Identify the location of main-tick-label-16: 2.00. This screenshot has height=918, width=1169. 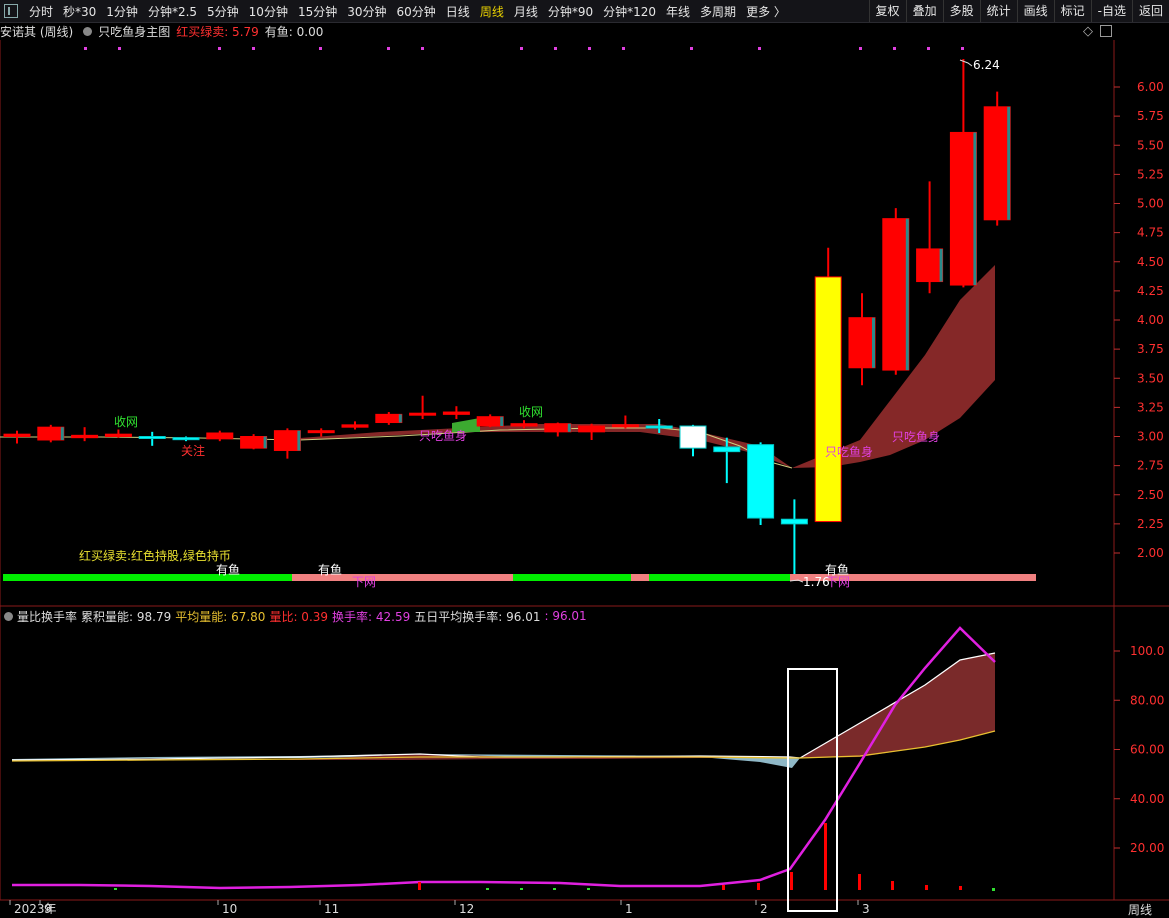
(1150, 553).